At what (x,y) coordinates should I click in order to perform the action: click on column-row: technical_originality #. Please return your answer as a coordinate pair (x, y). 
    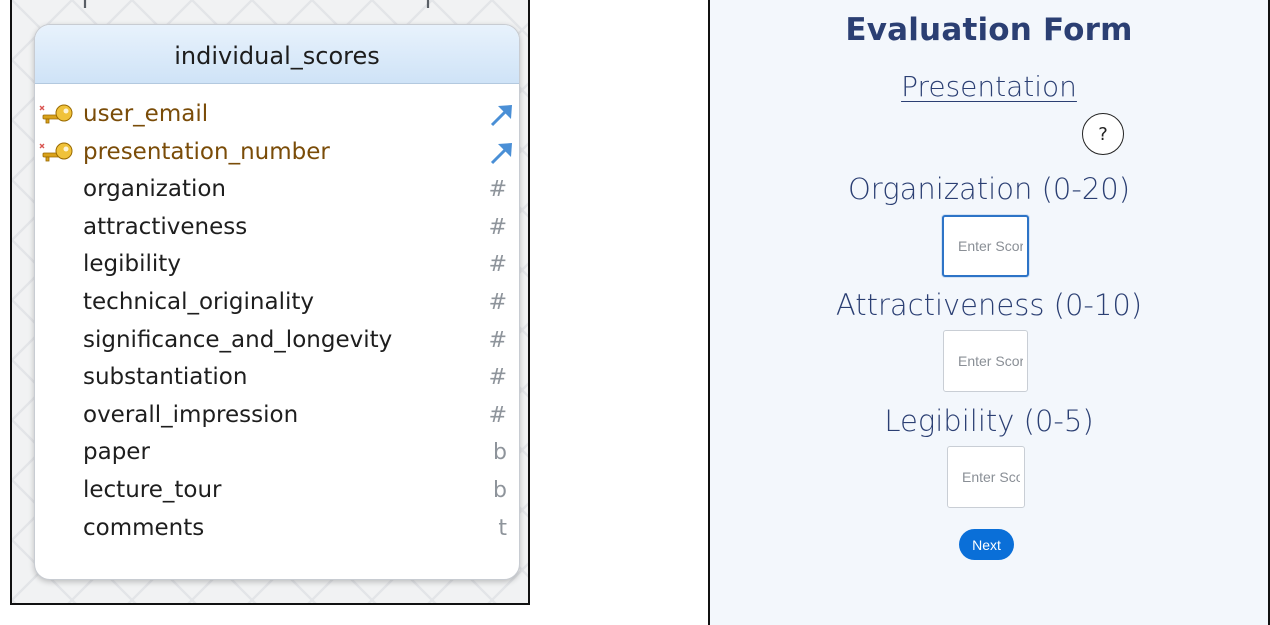
    Looking at the image, I should click on (277, 303).